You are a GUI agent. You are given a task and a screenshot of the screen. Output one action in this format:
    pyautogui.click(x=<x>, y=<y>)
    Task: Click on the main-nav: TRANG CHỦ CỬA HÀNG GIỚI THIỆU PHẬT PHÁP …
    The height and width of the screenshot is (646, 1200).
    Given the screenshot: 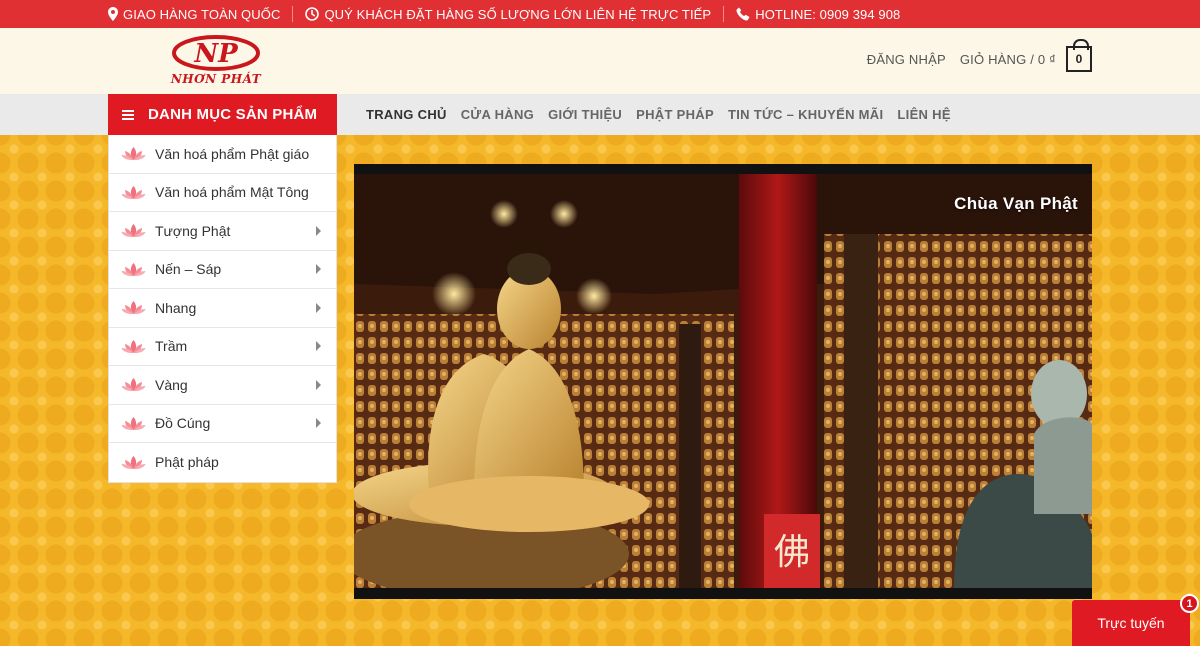 What is the action you would take?
    pyautogui.click(x=658, y=114)
    